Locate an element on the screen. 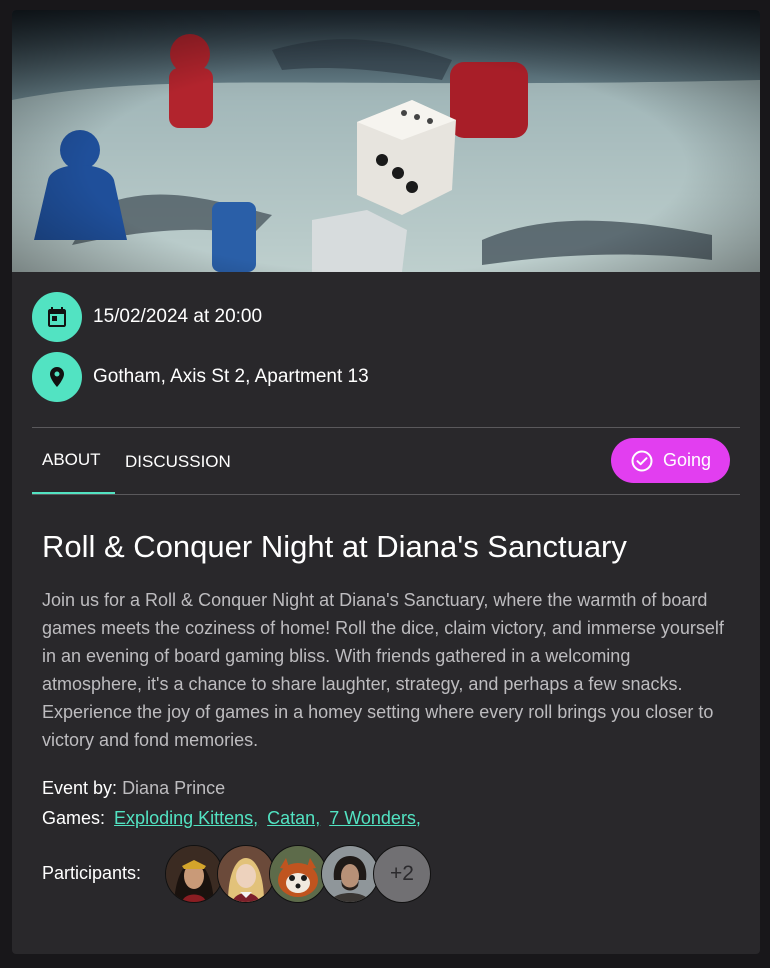 The height and width of the screenshot is (968, 770). participants-more-badge: +2 is located at coordinates (402, 874).